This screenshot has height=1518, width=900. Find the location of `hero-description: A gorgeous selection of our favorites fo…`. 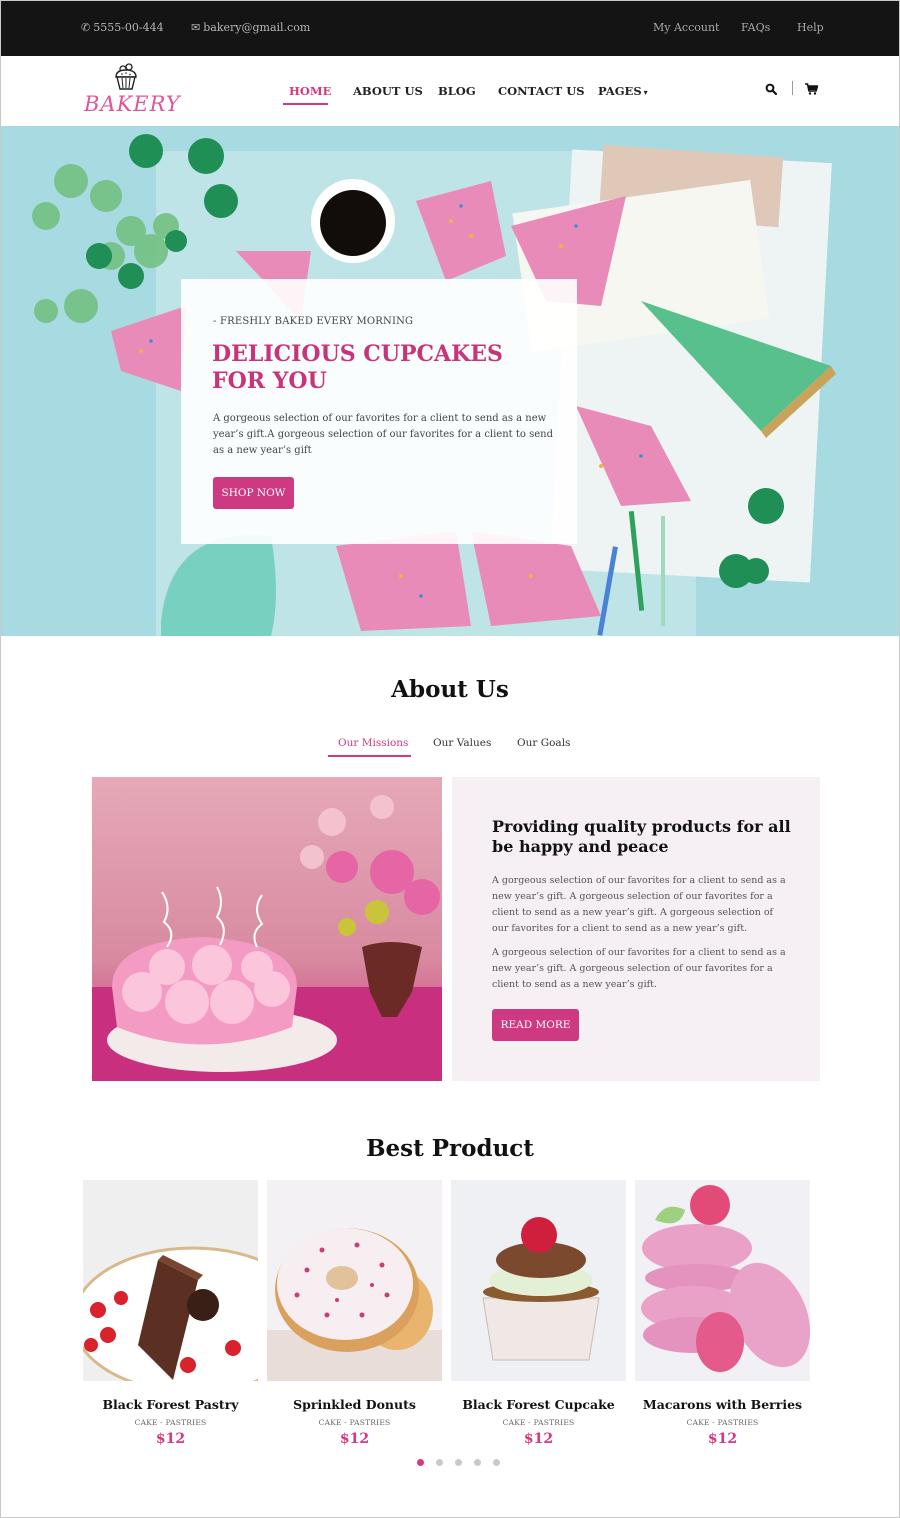

hero-description: A gorgeous selection of our favorites fo… is located at coordinates (383, 434).